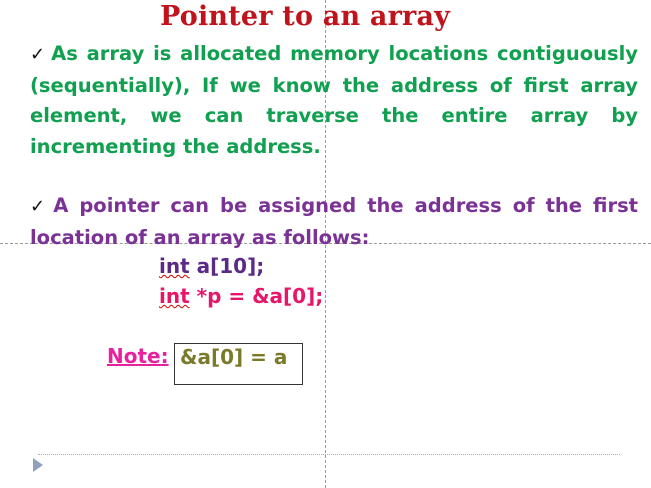  I want to click on note-value: &a[0] = a, so click(234, 357).